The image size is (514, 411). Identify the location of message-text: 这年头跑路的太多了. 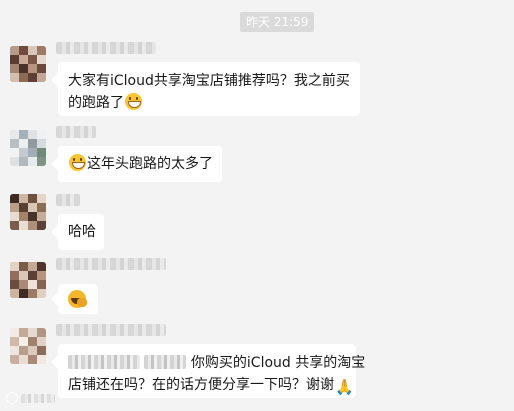
(150, 164).